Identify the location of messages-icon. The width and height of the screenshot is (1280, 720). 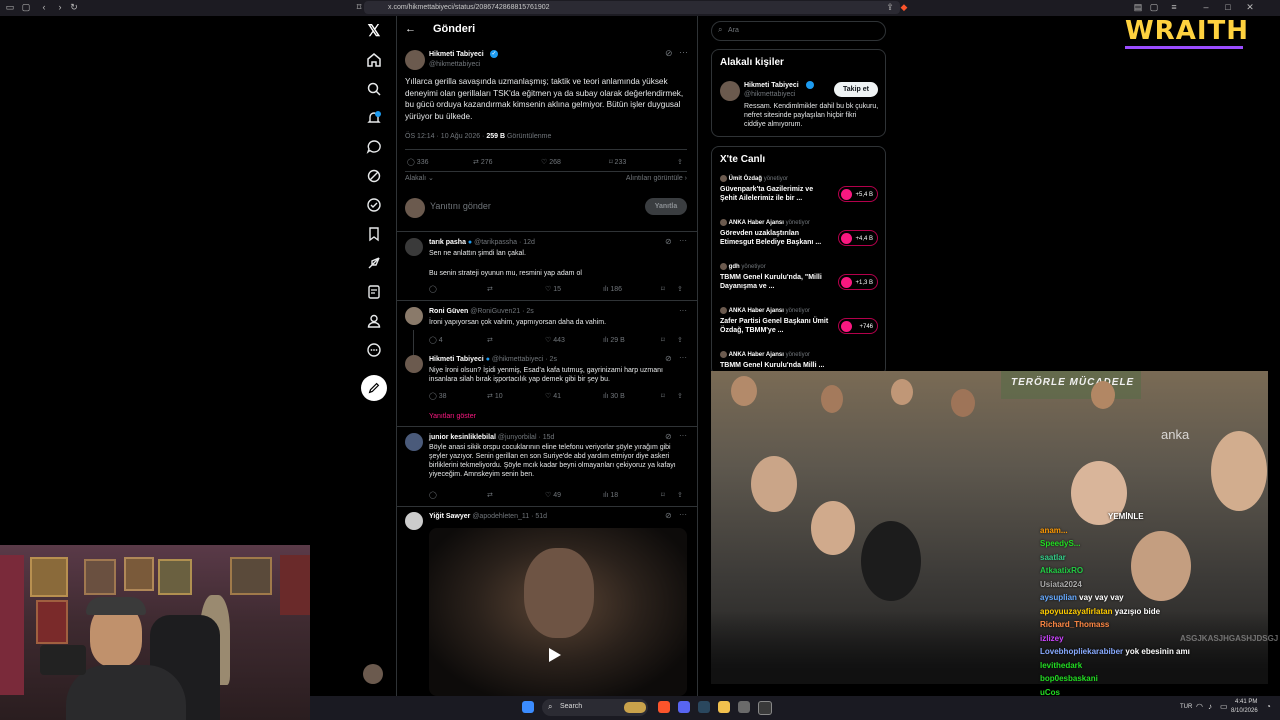
(374, 147).